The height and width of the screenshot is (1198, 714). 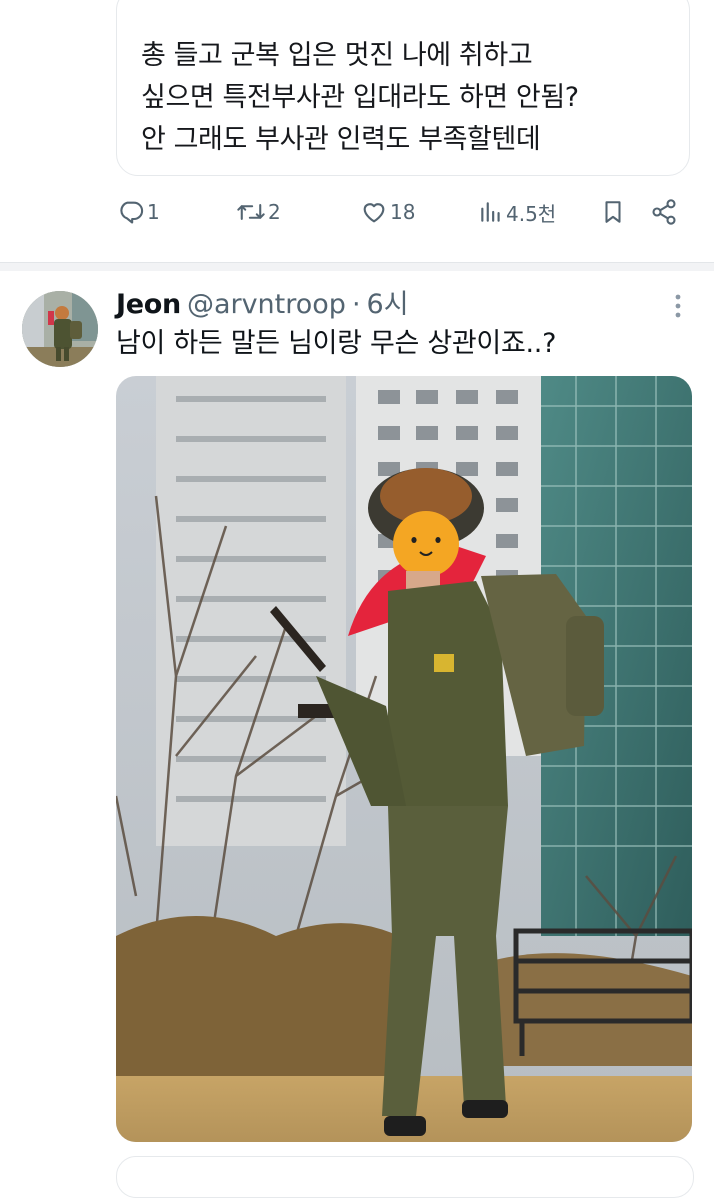 What do you see at coordinates (374, 213) in the screenshot?
I see `heart-icon` at bounding box center [374, 213].